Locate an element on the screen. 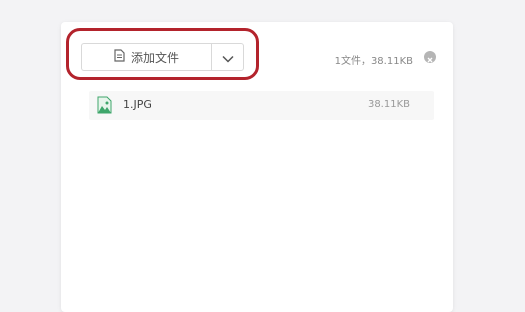 Image resolution: width=525 pixels, height=312 pixels. add-file-label: 添加文件 is located at coordinates (154, 57).